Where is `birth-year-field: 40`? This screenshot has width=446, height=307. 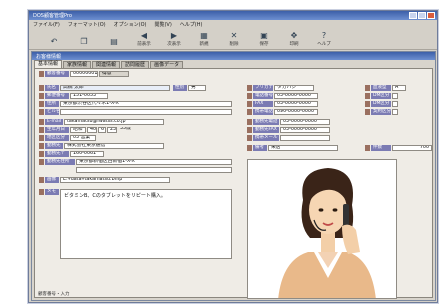
birth-year-field: 40 is located at coordinates (92, 130).